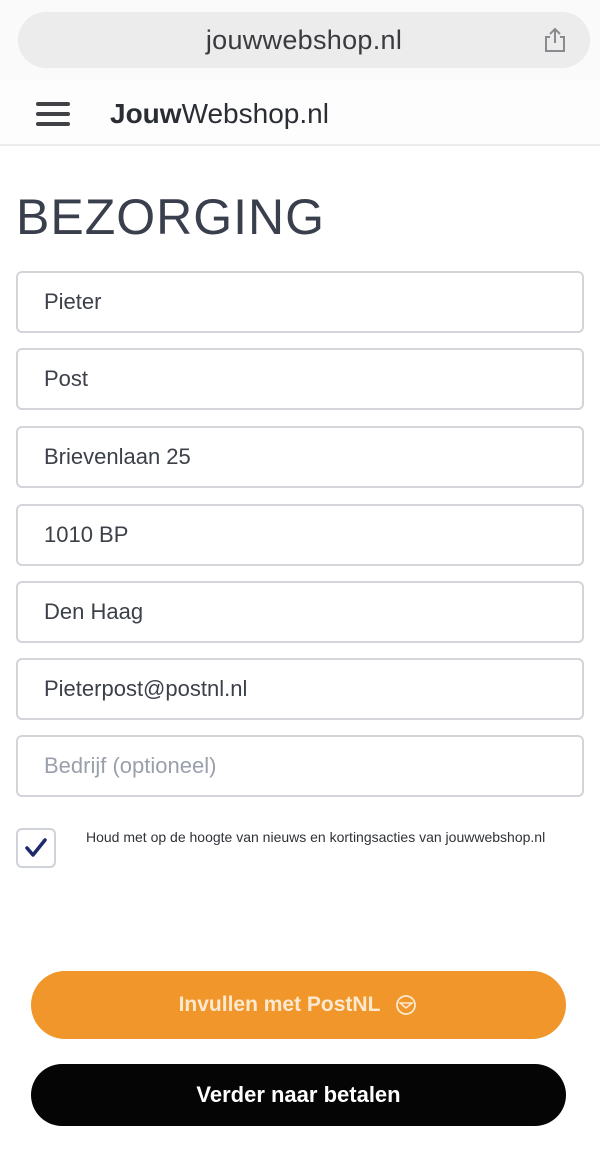  I want to click on brand-rest: Webshop.nl, so click(255, 113).